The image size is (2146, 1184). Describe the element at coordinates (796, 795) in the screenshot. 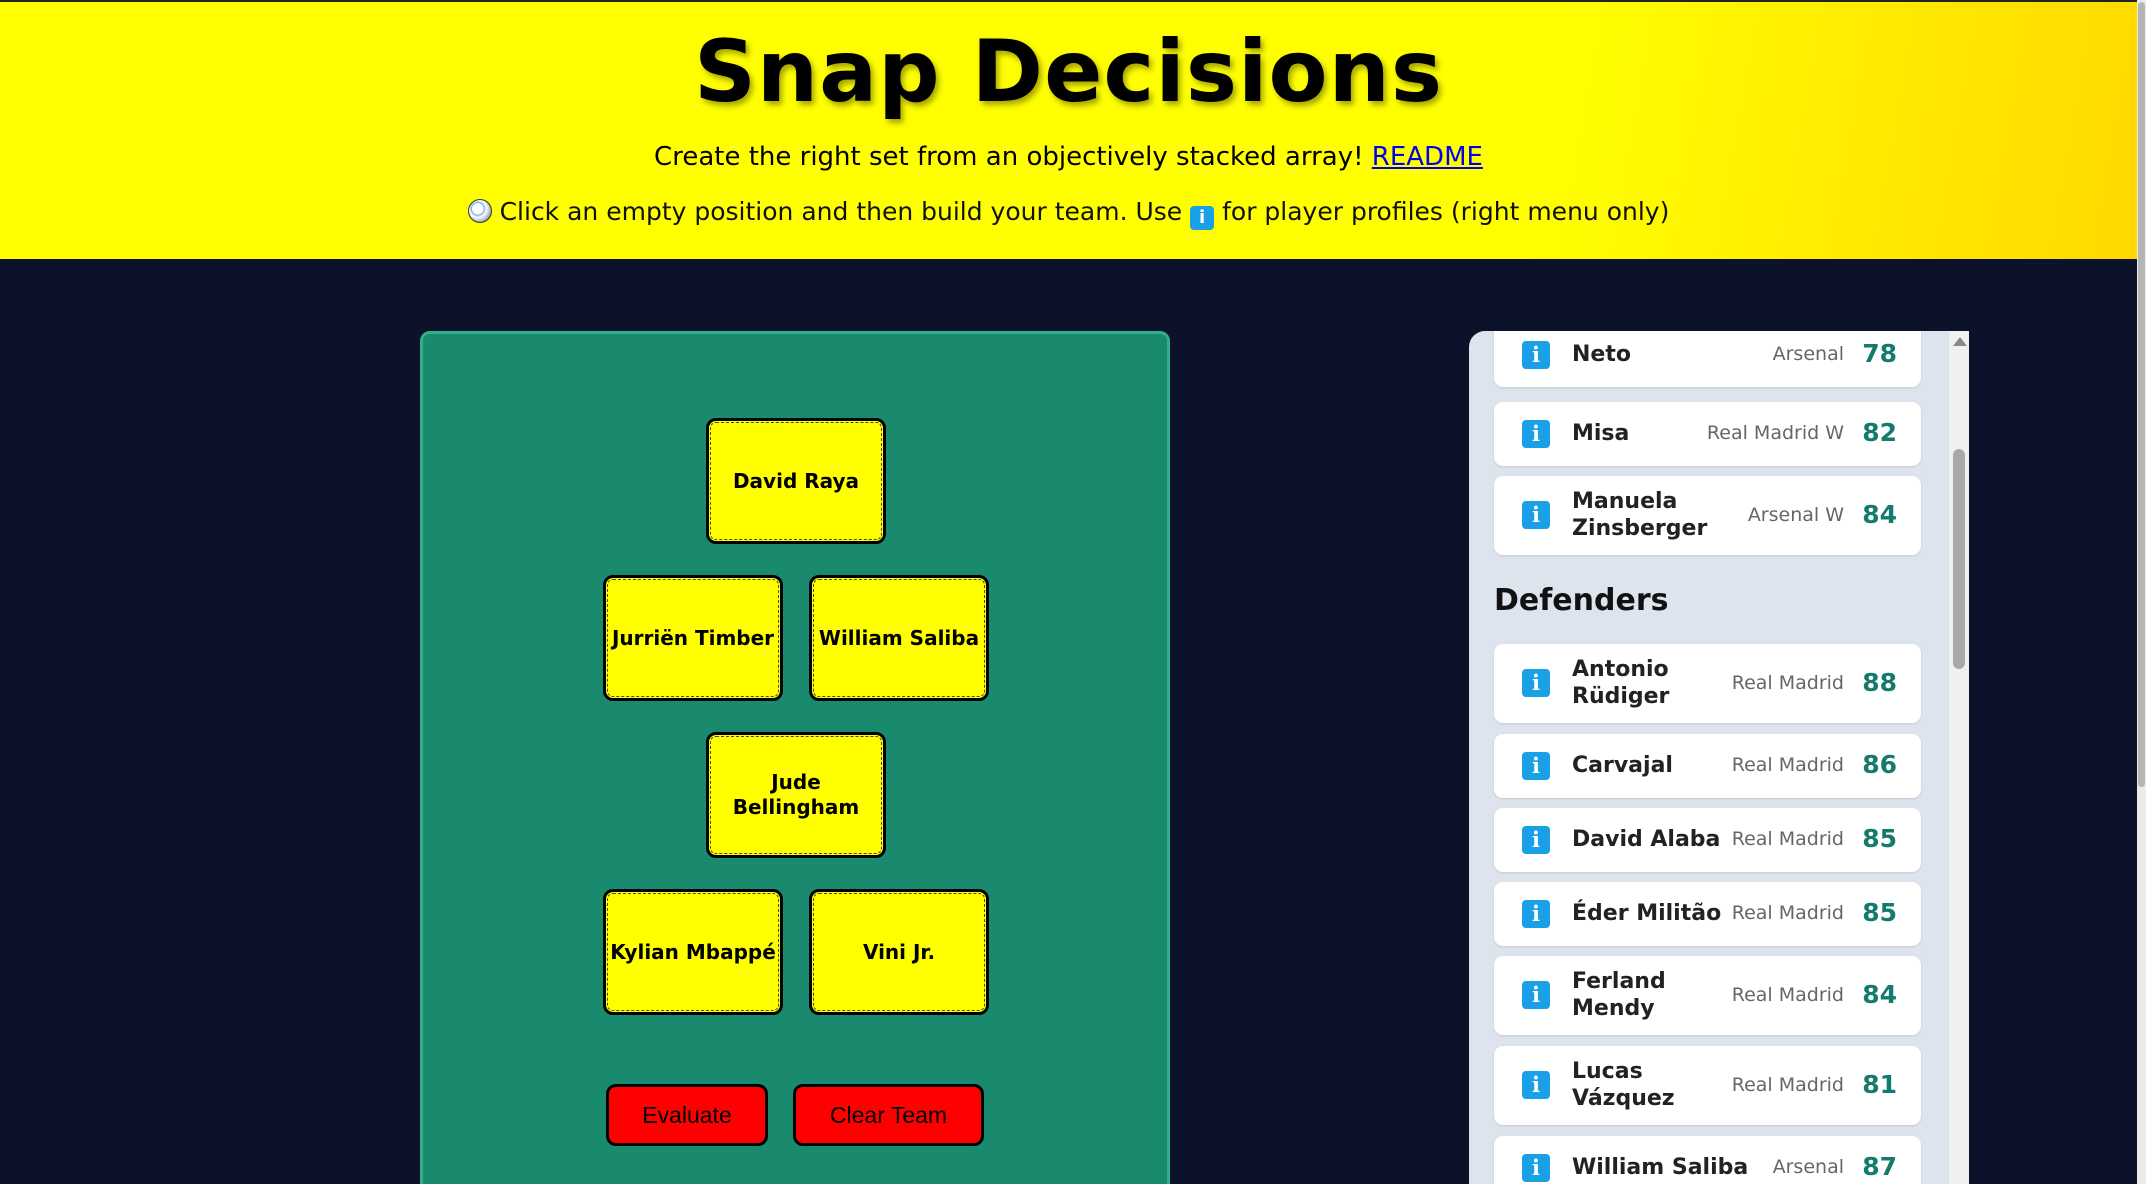

I see `position-slot-mid: Jude Bellingham` at that location.